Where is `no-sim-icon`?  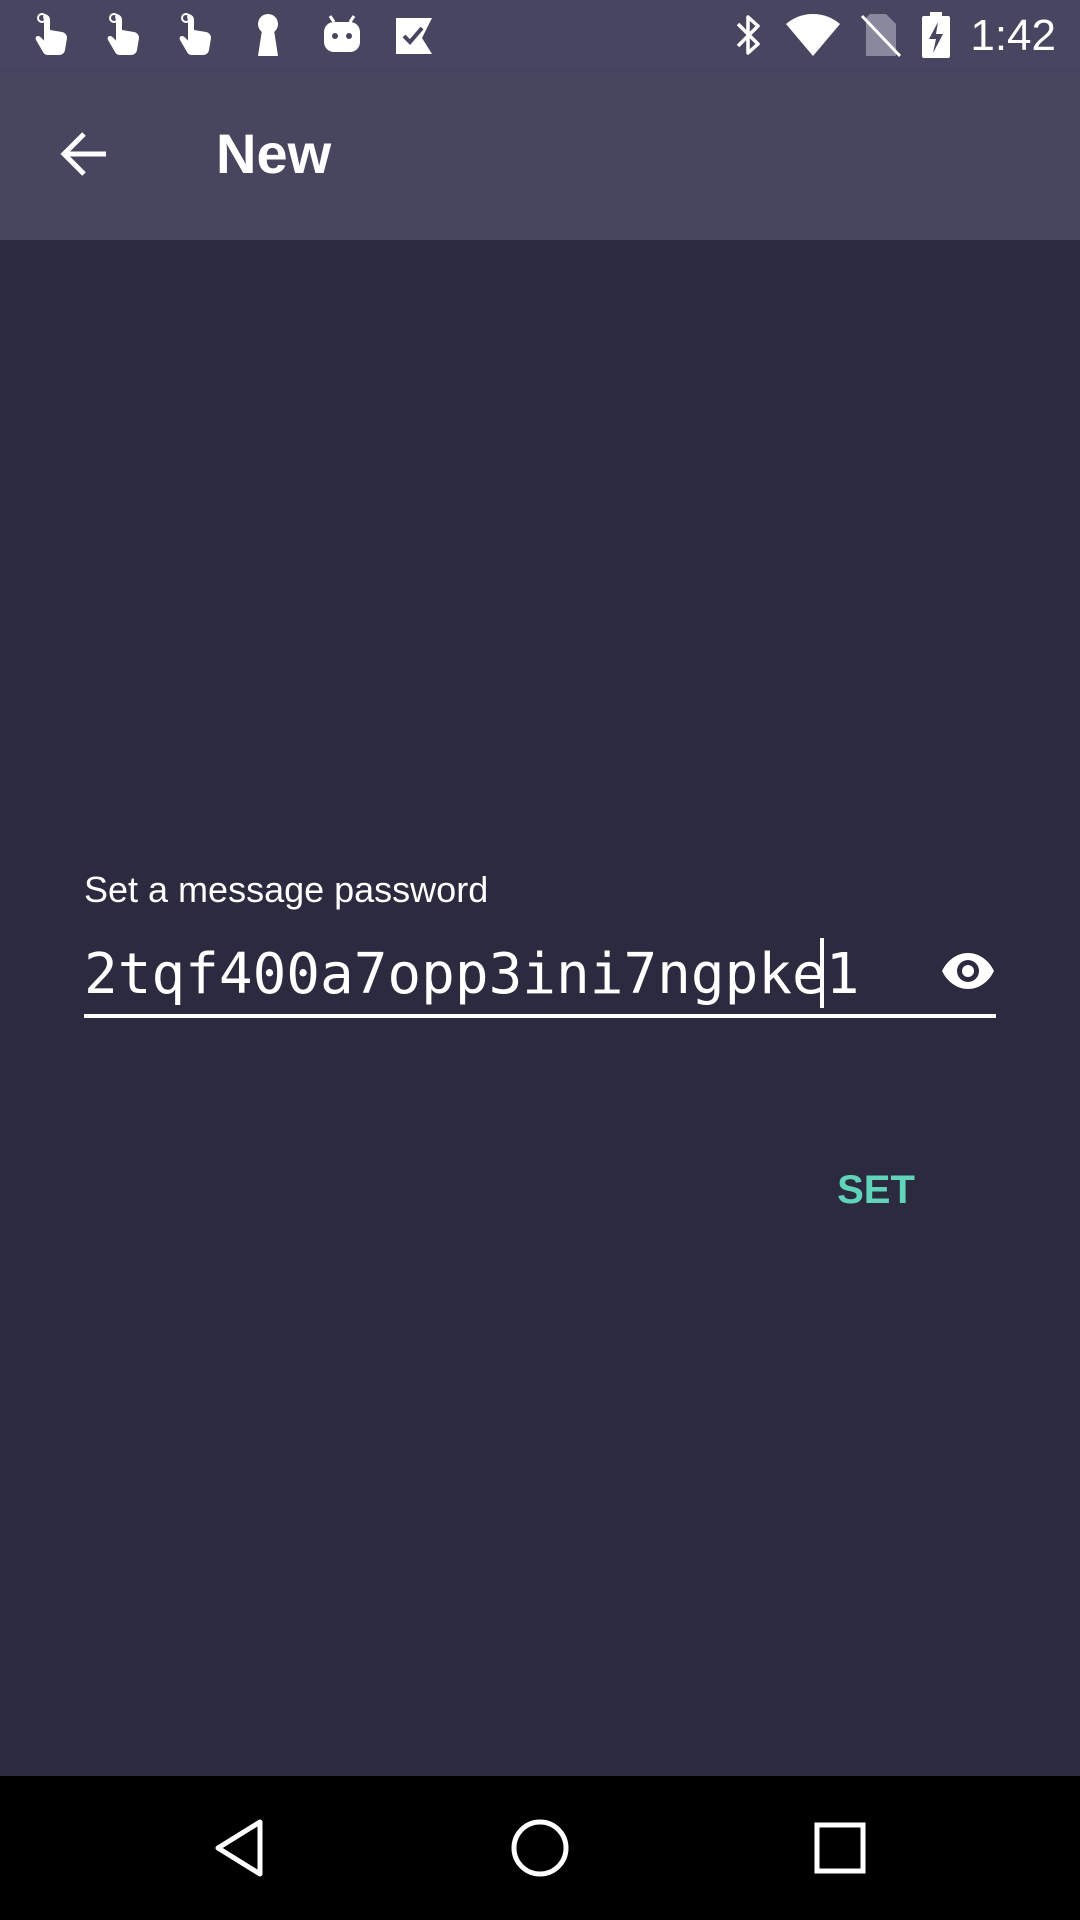 no-sim-icon is located at coordinates (880, 35).